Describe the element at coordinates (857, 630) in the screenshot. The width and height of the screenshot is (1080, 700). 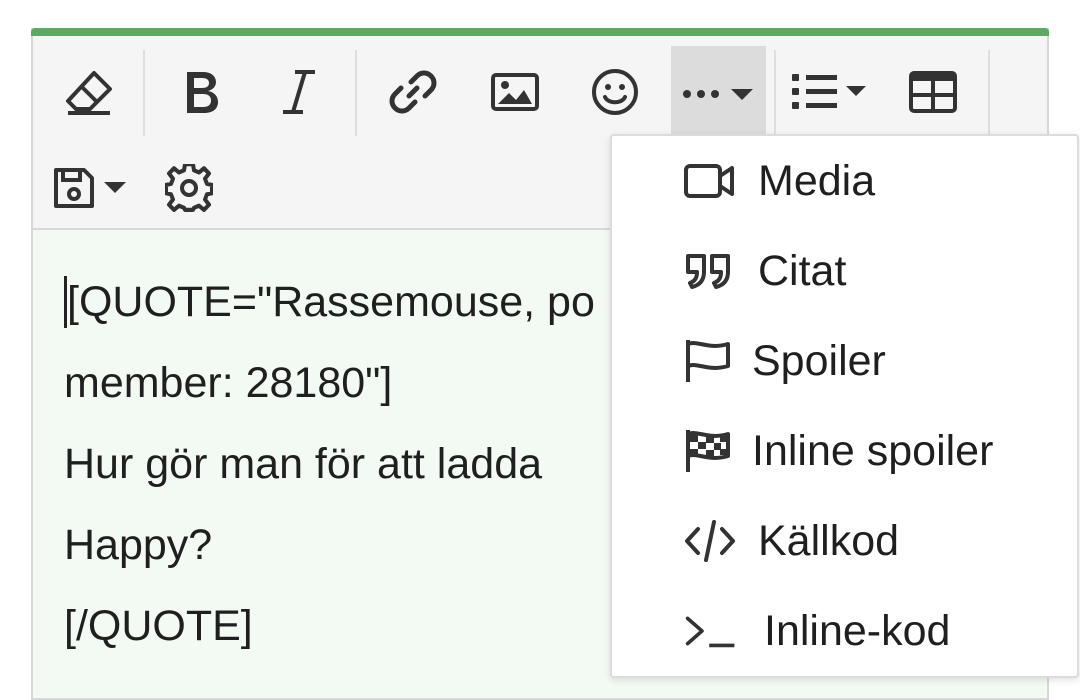
I see `menu-item-label: Inline-kod` at that location.